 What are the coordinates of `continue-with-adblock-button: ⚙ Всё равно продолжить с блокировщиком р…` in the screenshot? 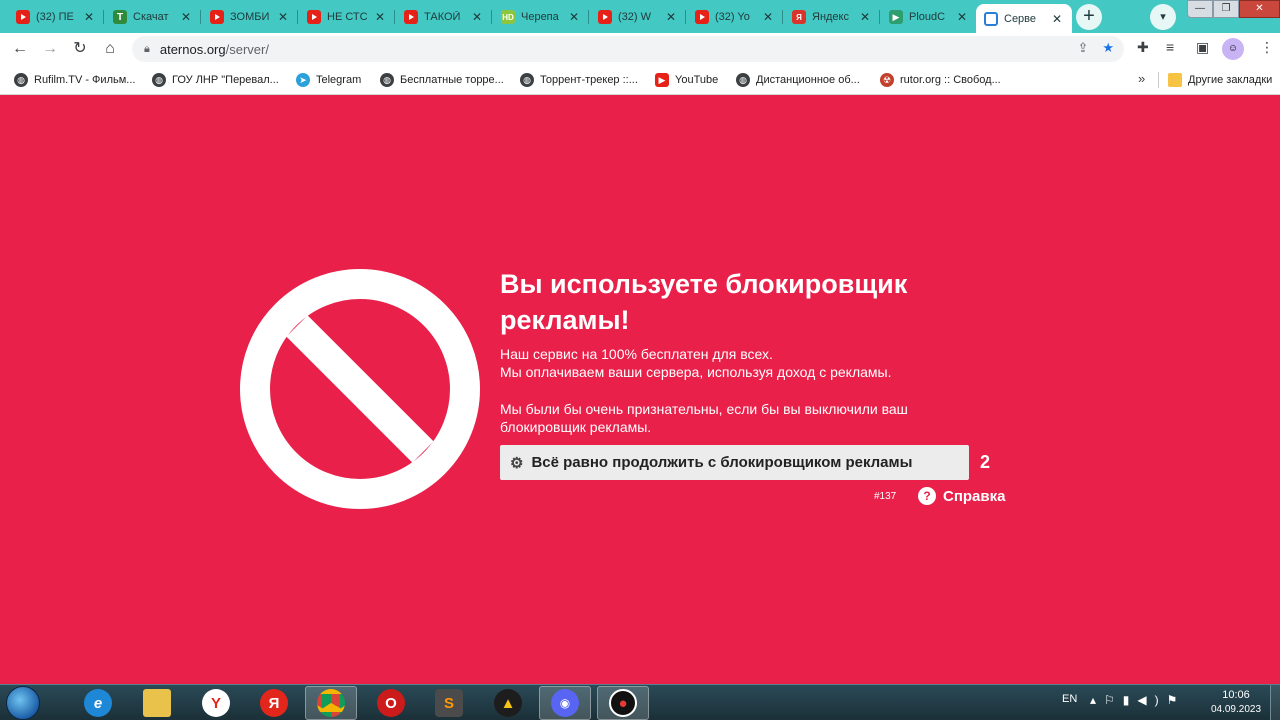 It's located at (734, 462).